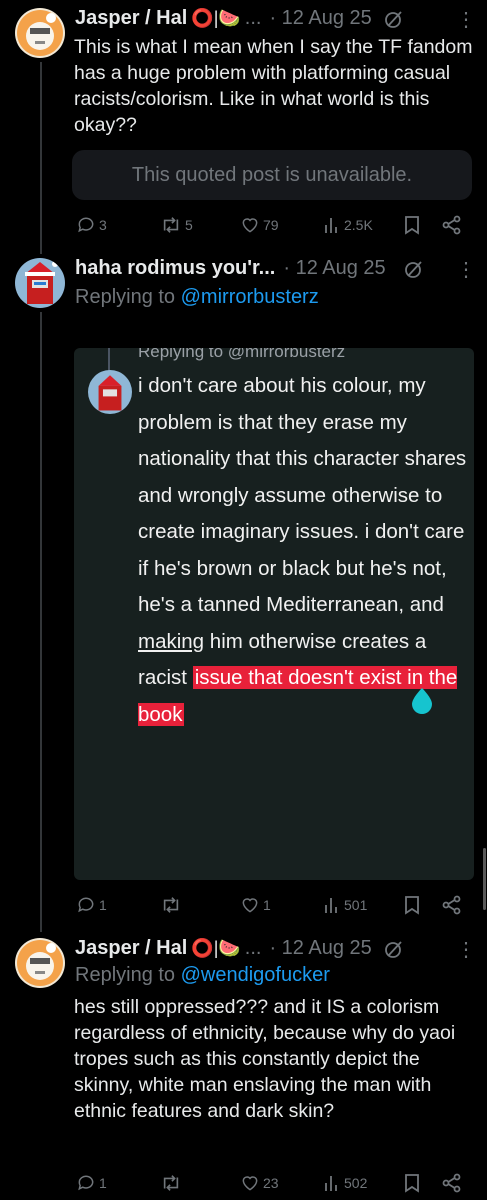 The image size is (487, 1200). Describe the element at coordinates (103, 225) in the screenshot. I see `reply-count: 3` at that location.